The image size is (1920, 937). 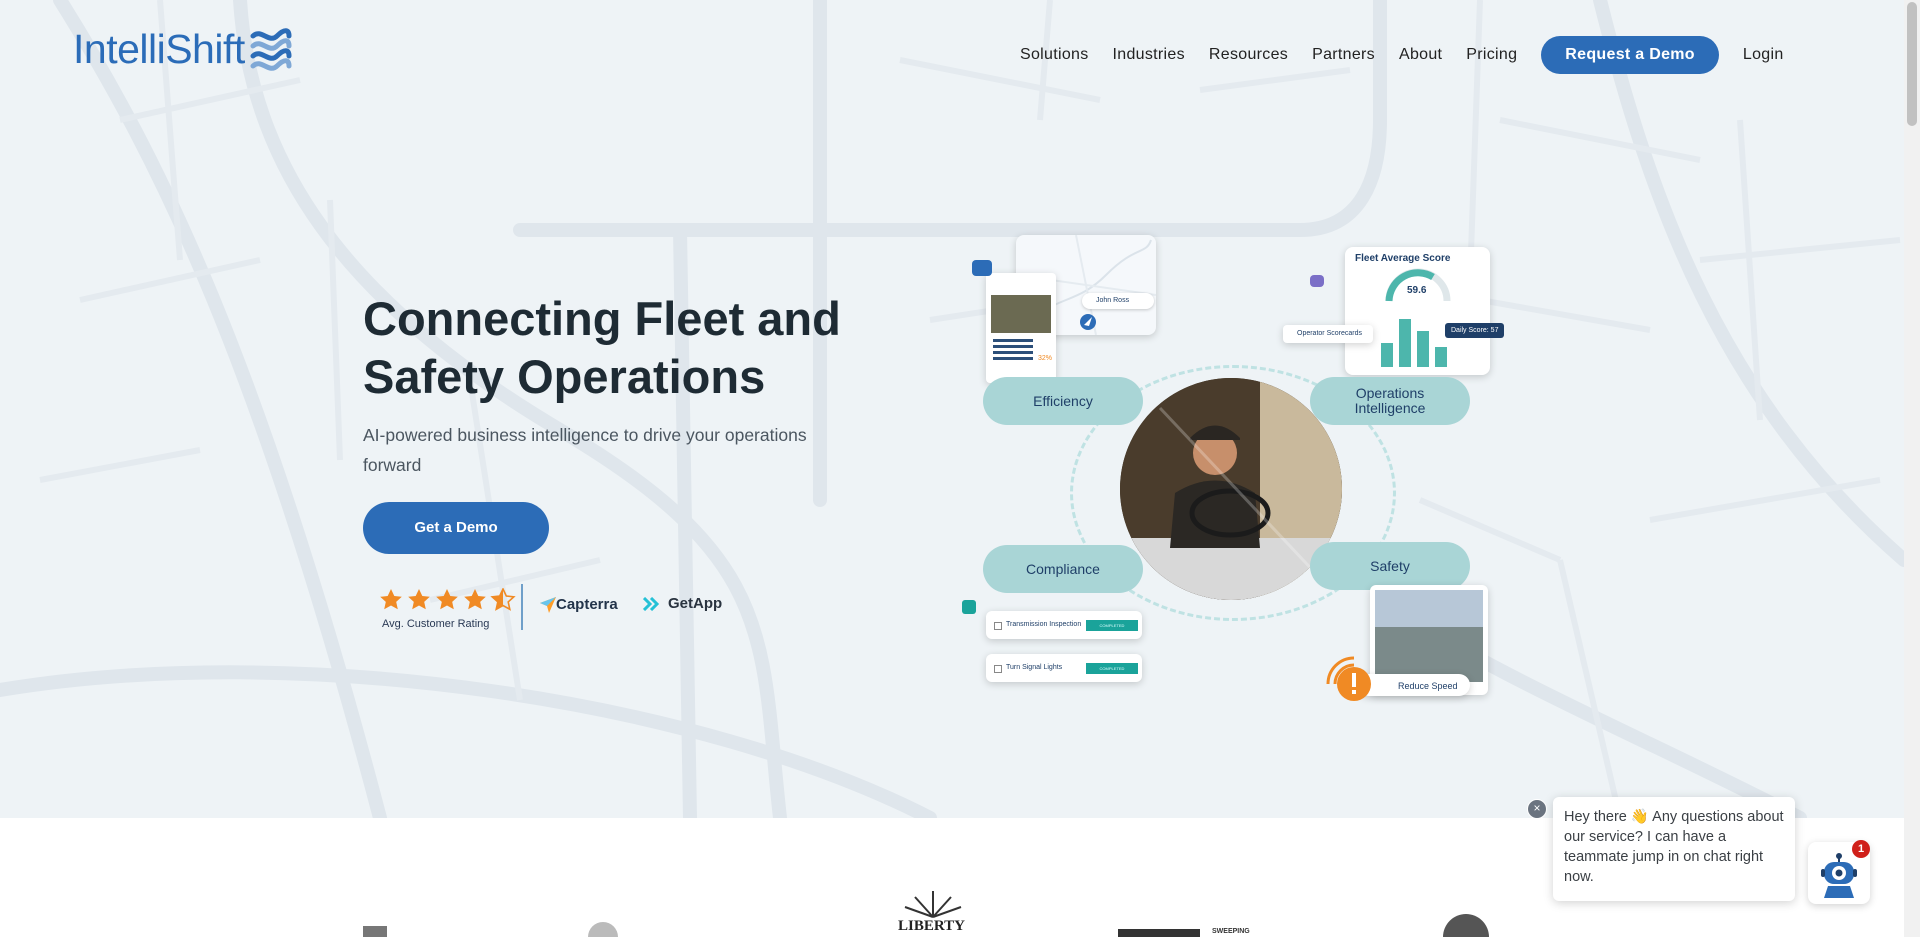 What do you see at coordinates (1491, 55) in the screenshot?
I see `nav-pricing: Pricing` at bounding box center [1491, 55].